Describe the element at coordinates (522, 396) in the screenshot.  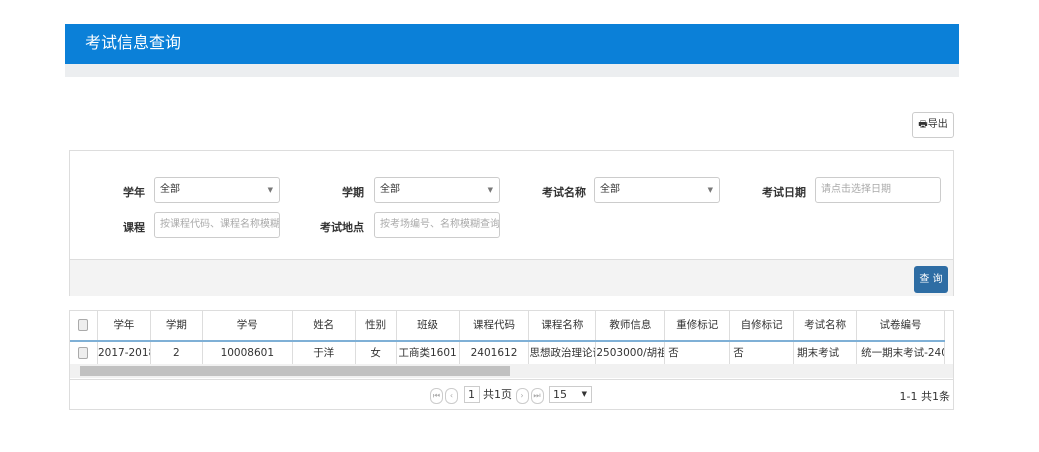
I see `next-page-icon: ›` at that location.